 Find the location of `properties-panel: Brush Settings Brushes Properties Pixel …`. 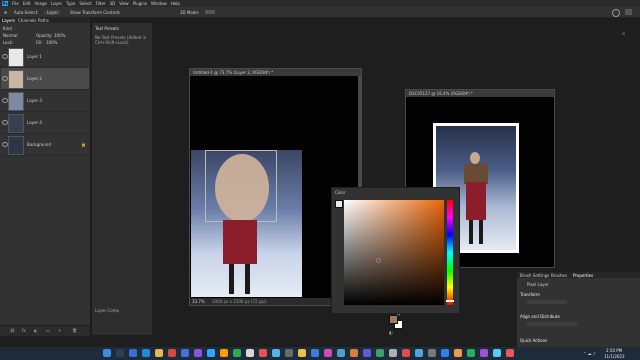

properties-panel: Brush Settings Brushes Properties Pixel … is located at coordinates (578, 309).